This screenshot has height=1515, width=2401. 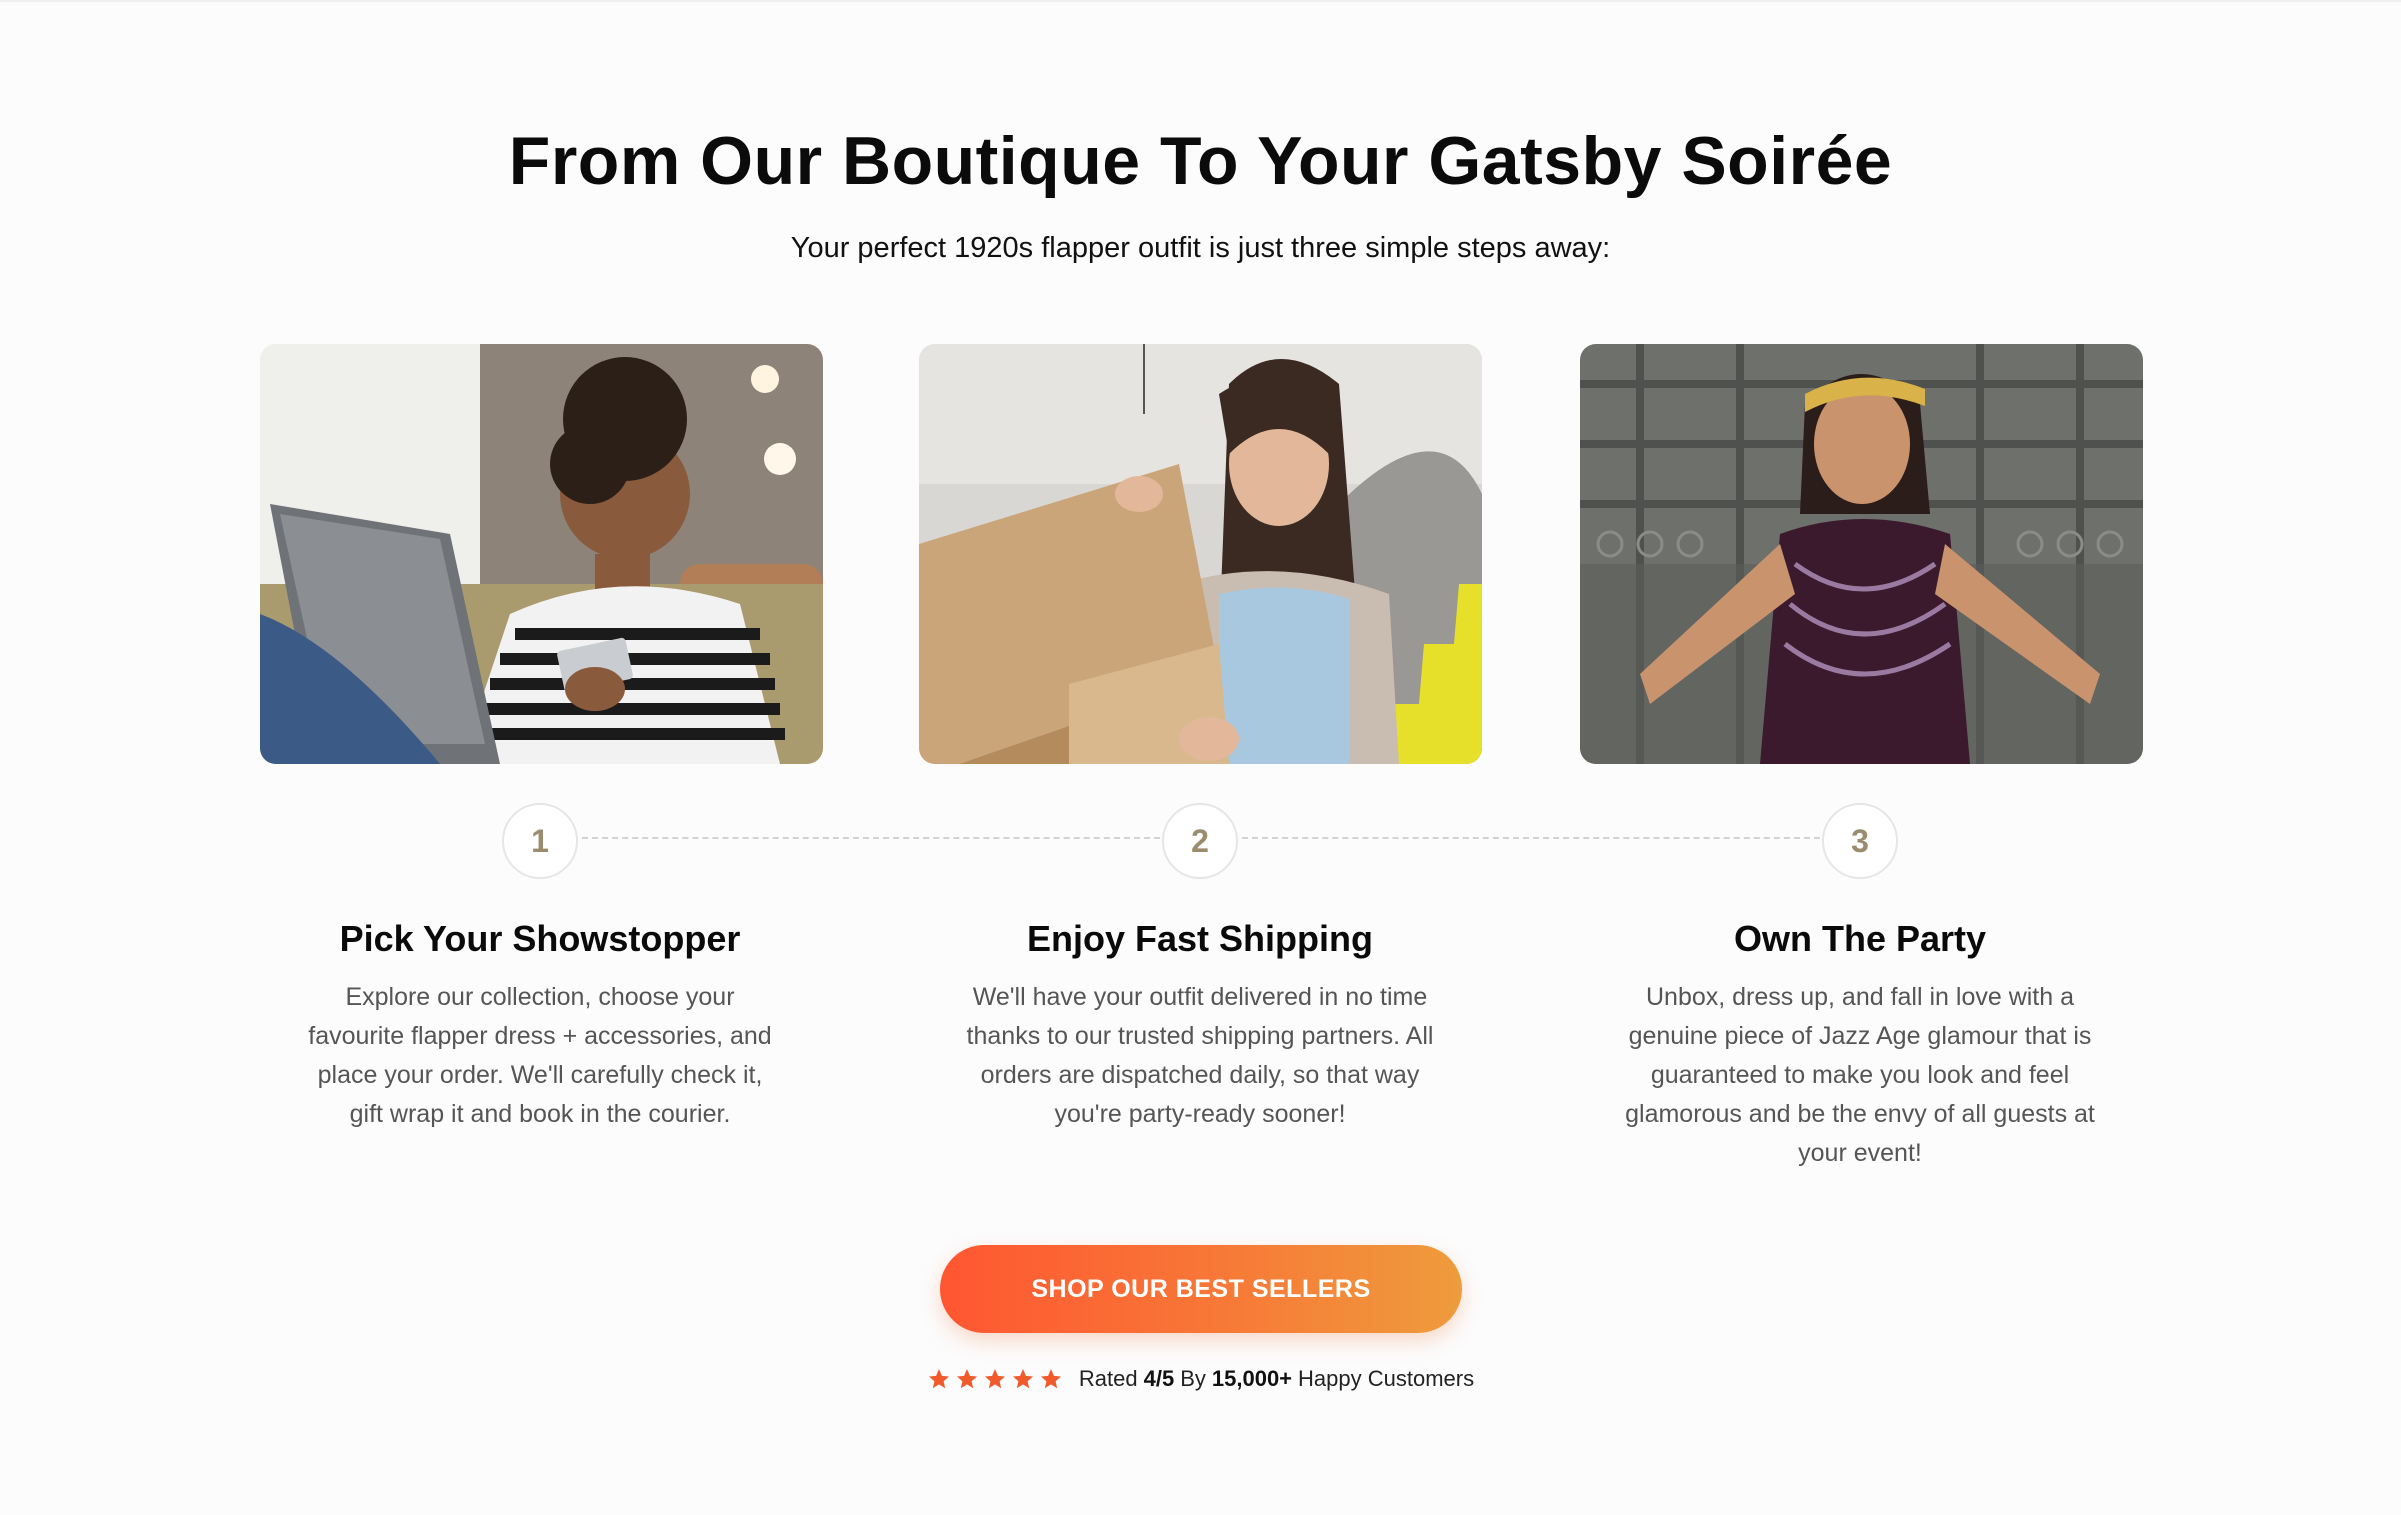 I want to click on rating-score: 4/5, so click(x=1159, y=1378).